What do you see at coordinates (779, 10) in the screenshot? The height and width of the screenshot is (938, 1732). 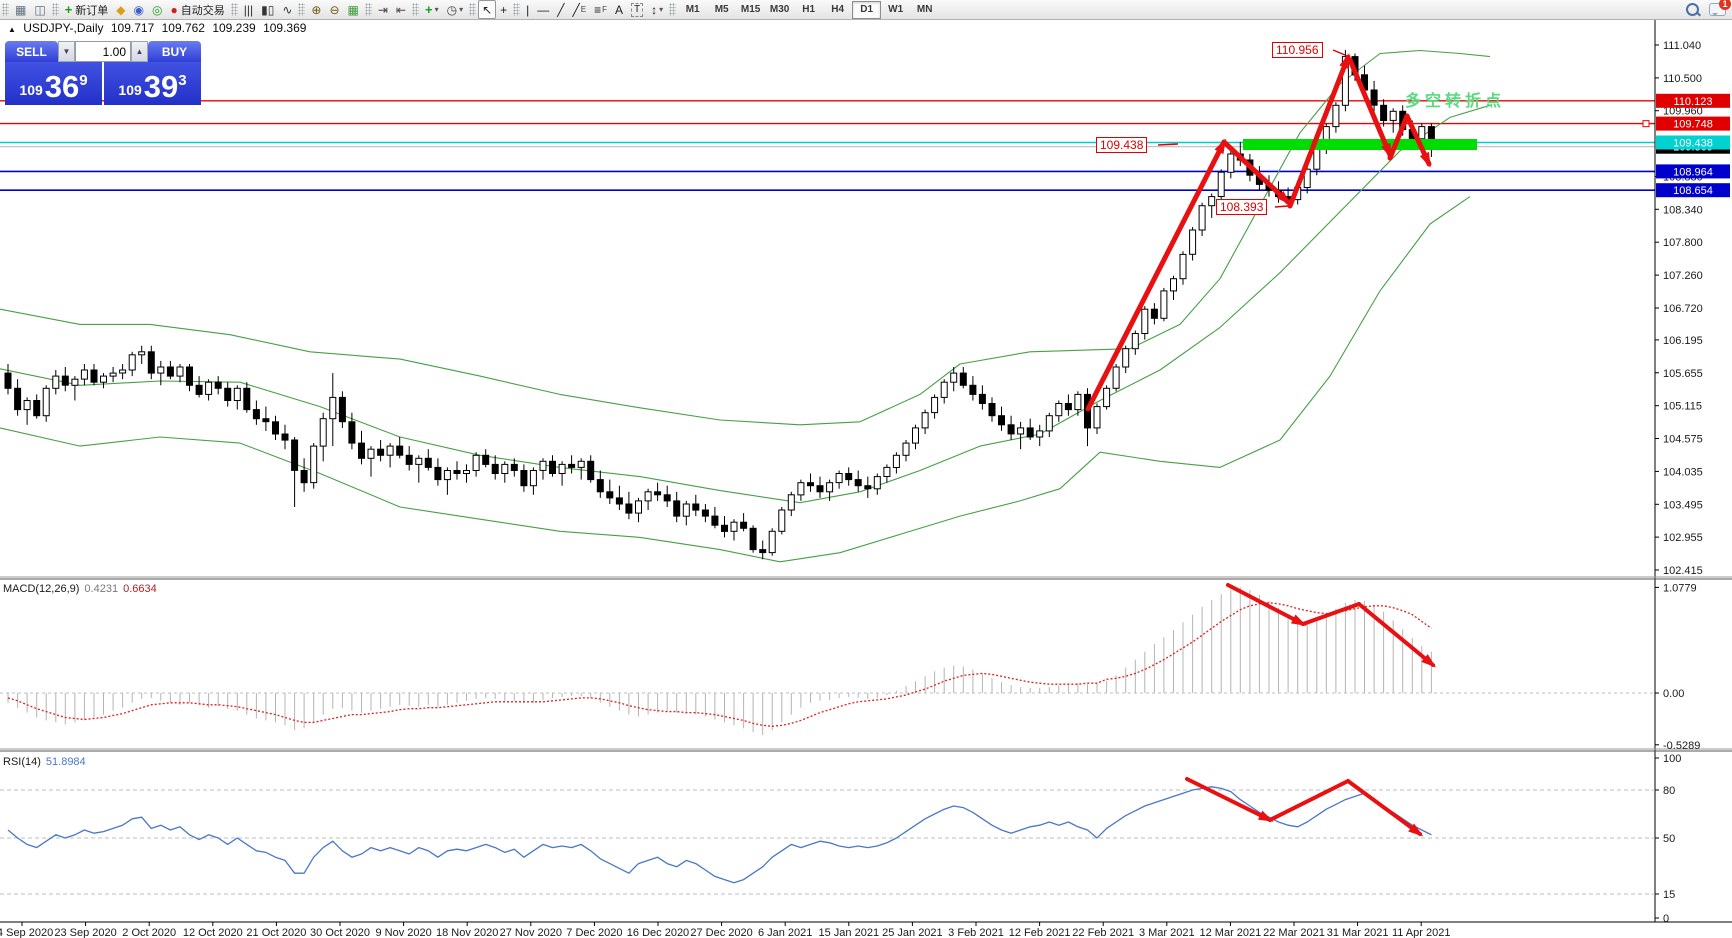 I see `timeframe-m30: M30` at bounding box center [779, 10].